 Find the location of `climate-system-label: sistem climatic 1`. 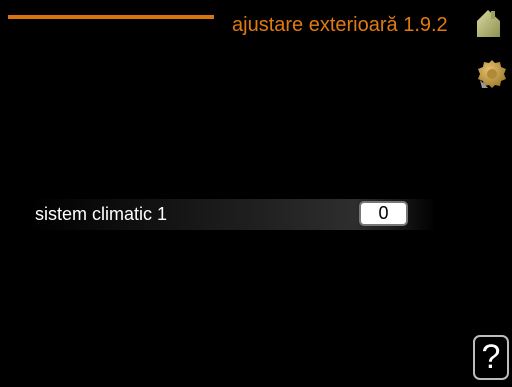

climate-system-label: sistem climatic 1 is located at coordinates (101, 214).